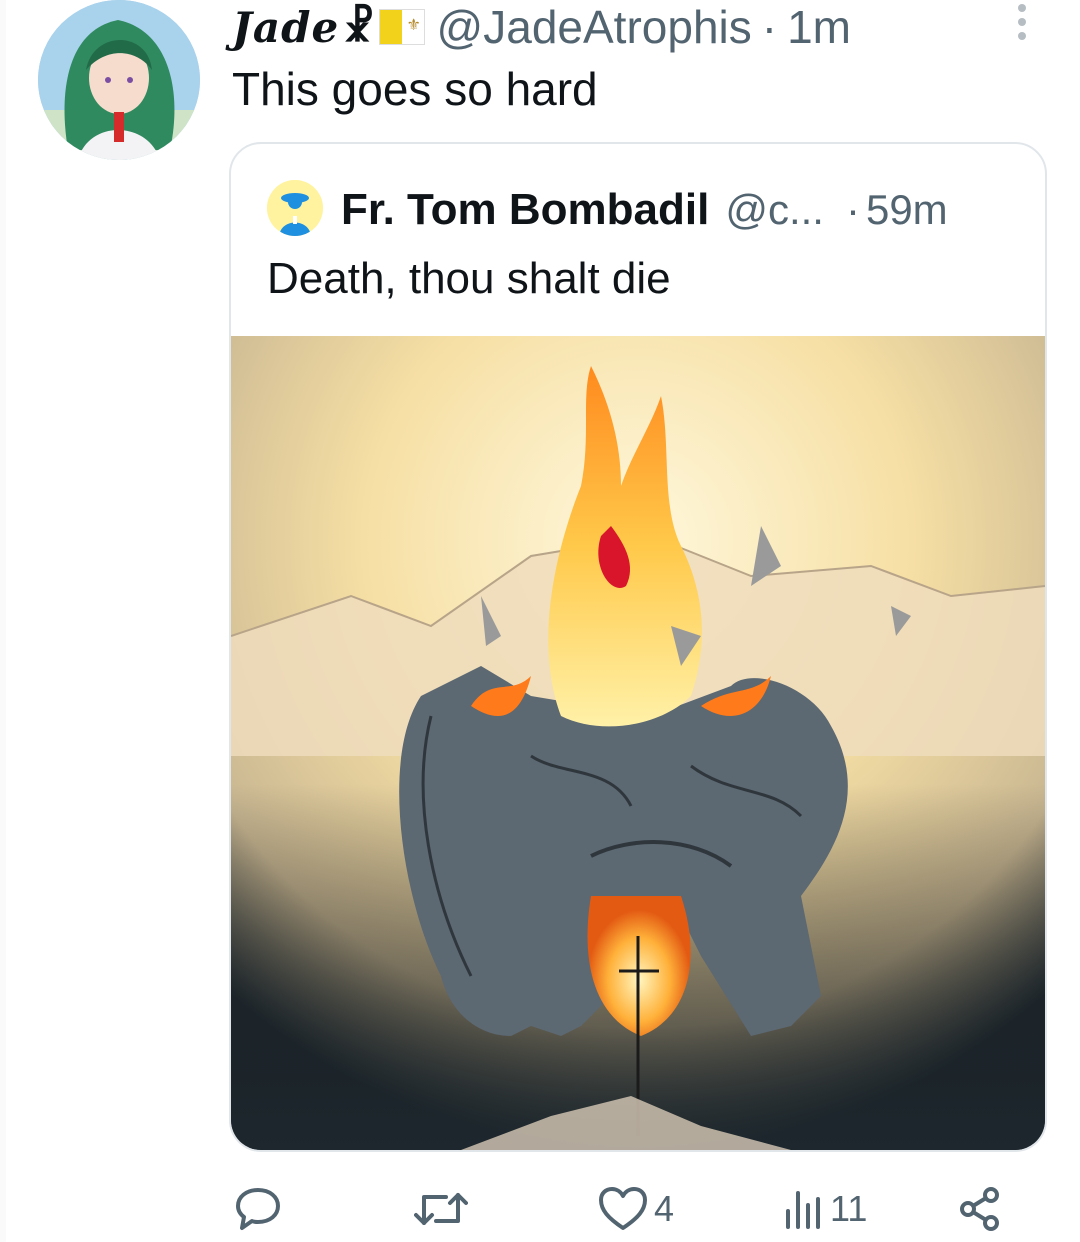 The height and width of the screenshot is (1242, 1080). Describe the element at coordinates (540, 1209) in the screenshot. I see `tweet-action-bar: 4 11` at that location.